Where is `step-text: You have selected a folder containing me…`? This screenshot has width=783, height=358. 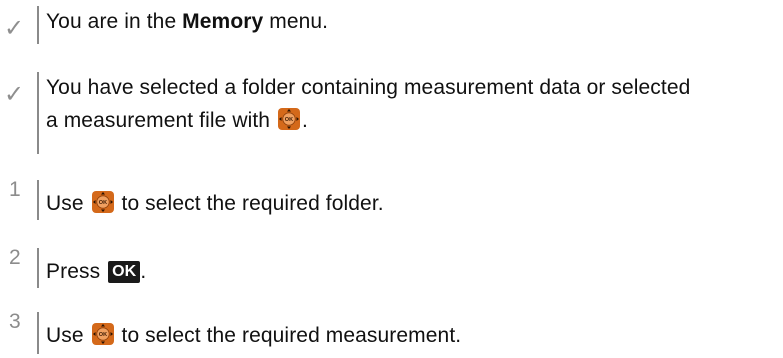 step-text: You have selected a folder containing me… is located at coordinates (368, 104).